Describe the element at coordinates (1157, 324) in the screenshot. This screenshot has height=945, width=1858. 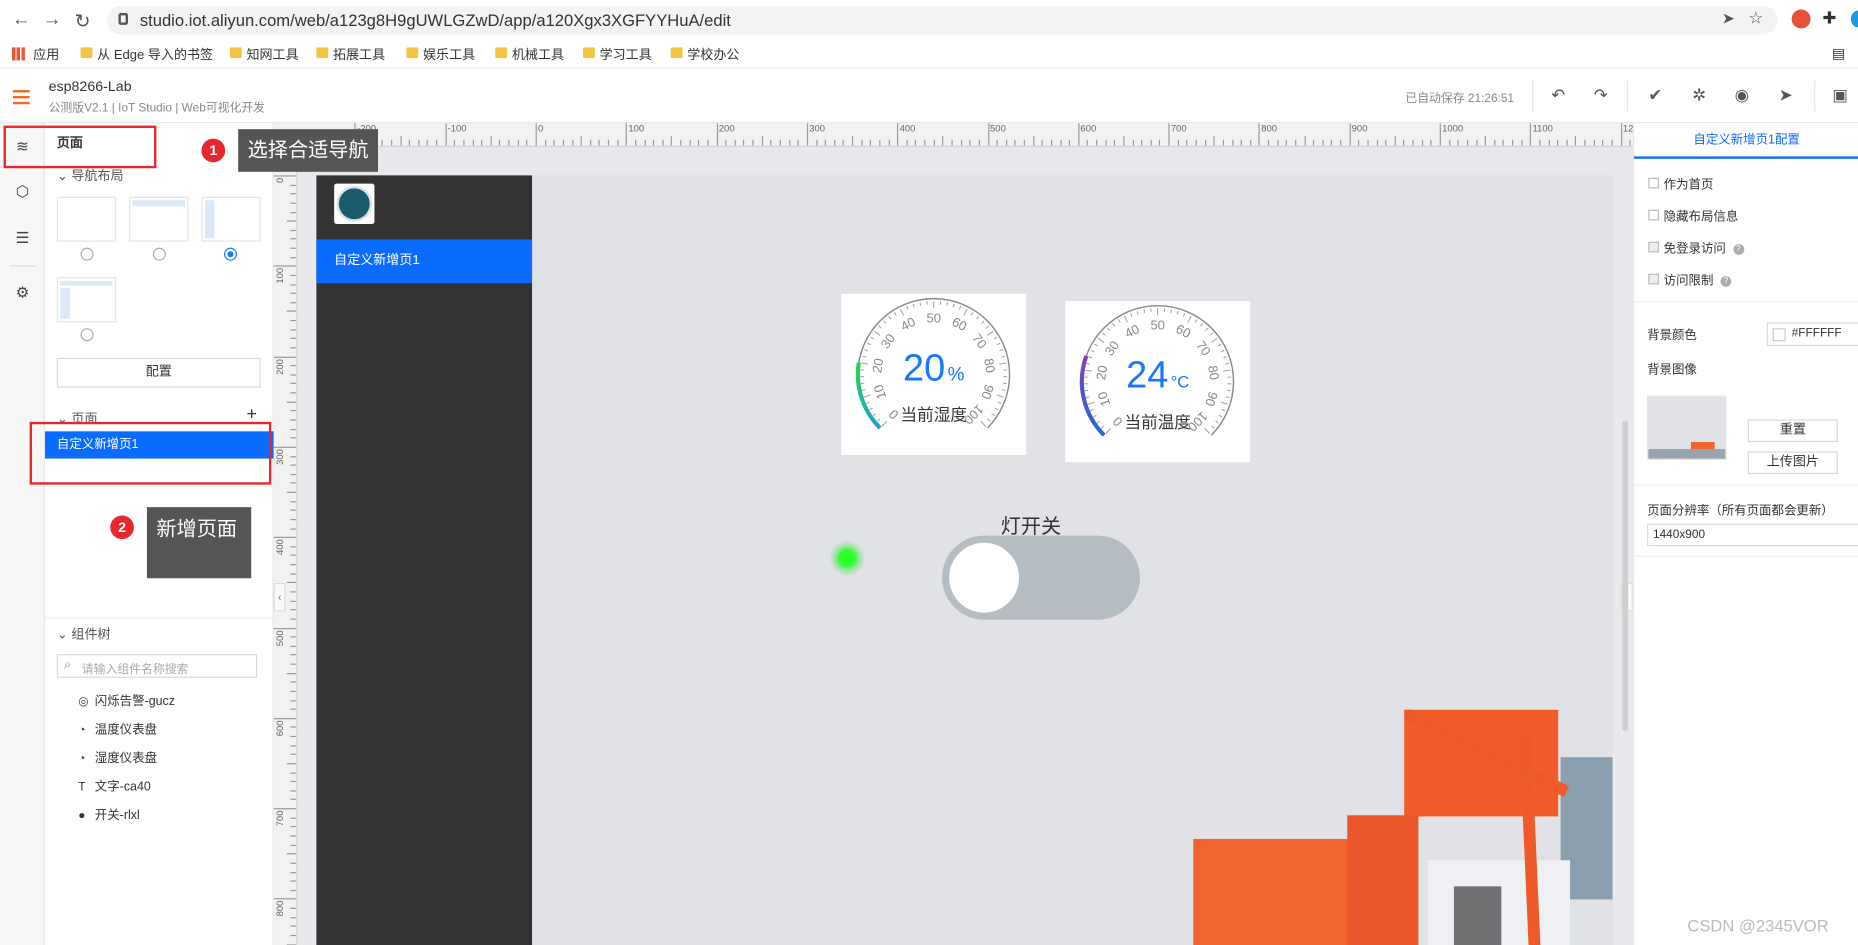
I see `gauge-tick-label: 50` at that location.